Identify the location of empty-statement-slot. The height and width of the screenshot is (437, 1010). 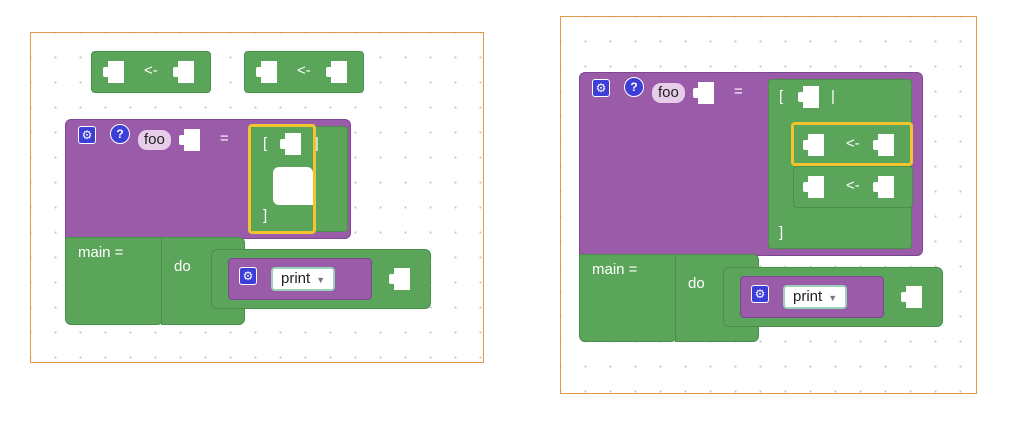
(293, 186).